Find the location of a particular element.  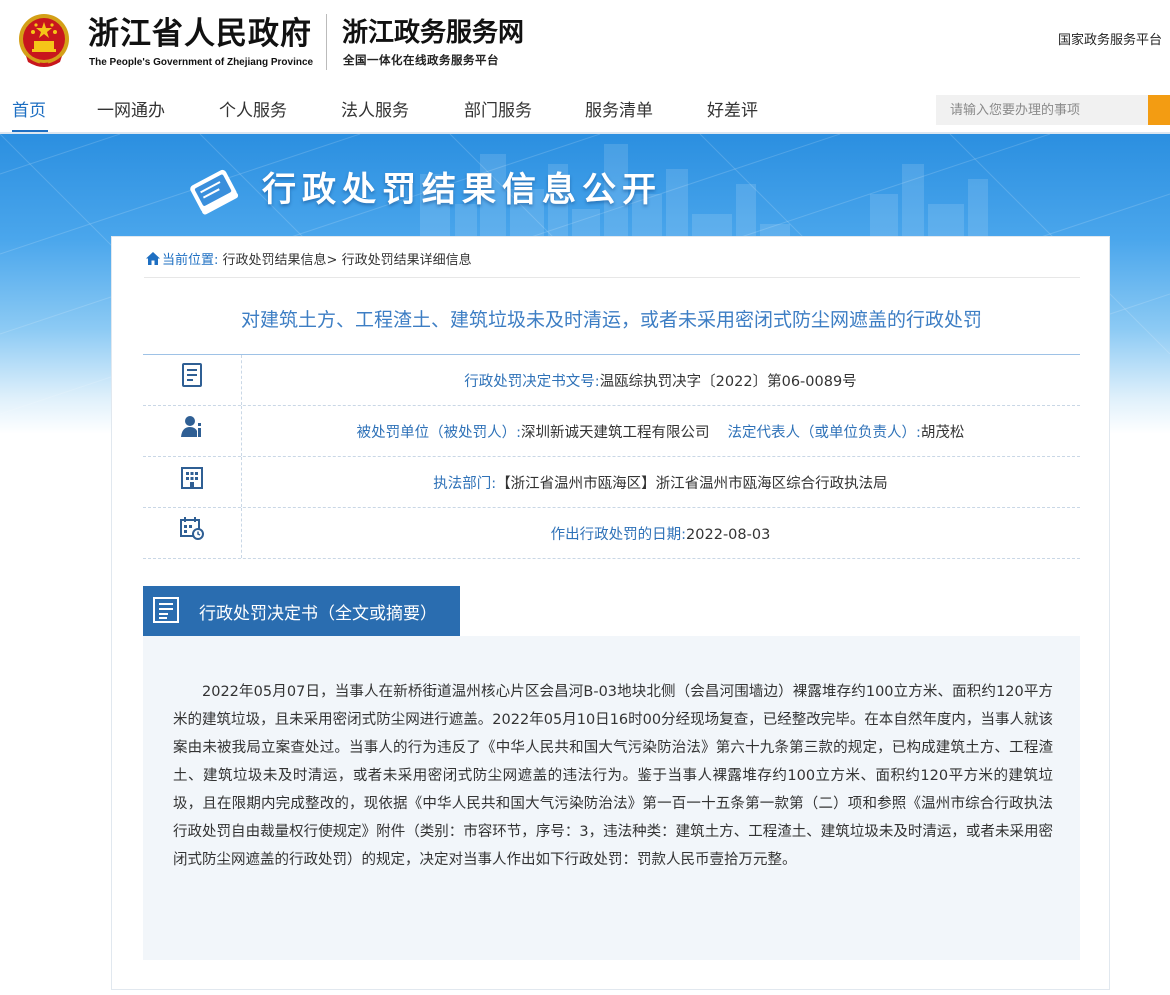

breadcrumb-label: 当前位置: is located at coordinates (190, 260).